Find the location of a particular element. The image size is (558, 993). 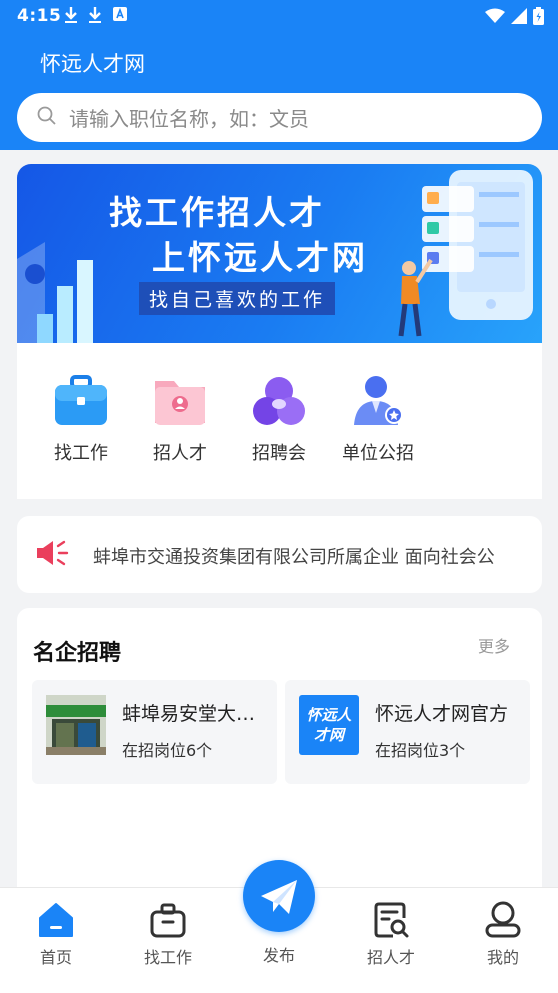

job-fair-icon is located at coordinates (279, 401).